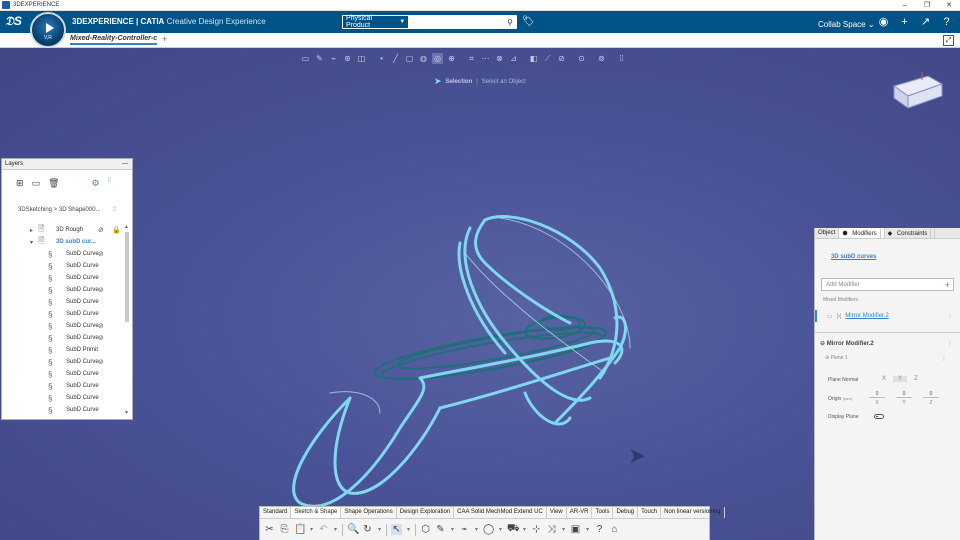 The height and width of the screenshot is (540, 960). What do you see at coordinates (48, 30) in the screenshot?
I see `compass-widget: V,R` at bounding box center [48, 30].